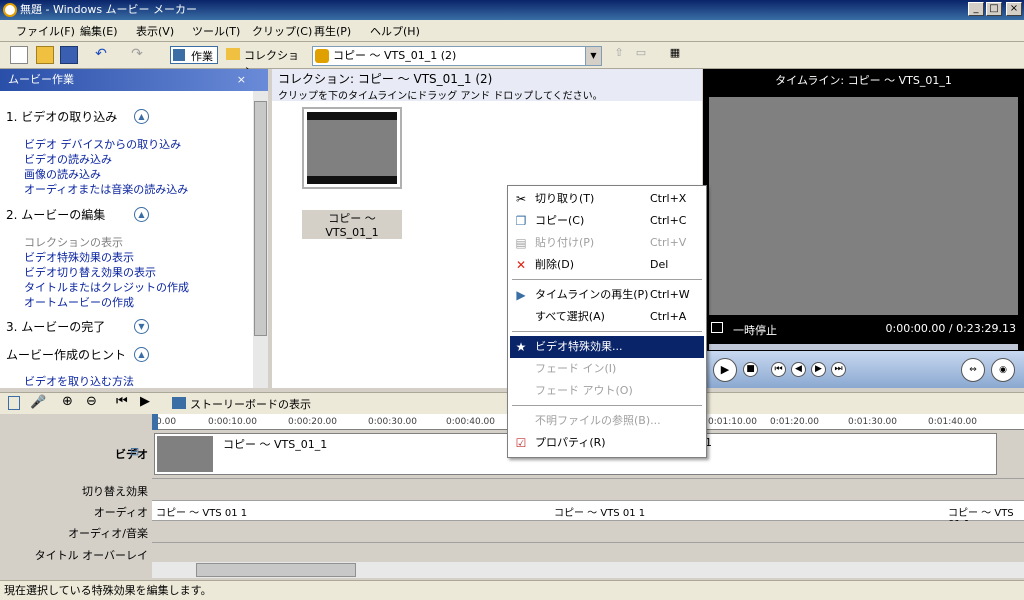 This screenshot has width=1024, height=600. What do you see at coordinates (725, 370) in the screenshot?
I see `play-icon: ▶` at bounding box center [725, 370].